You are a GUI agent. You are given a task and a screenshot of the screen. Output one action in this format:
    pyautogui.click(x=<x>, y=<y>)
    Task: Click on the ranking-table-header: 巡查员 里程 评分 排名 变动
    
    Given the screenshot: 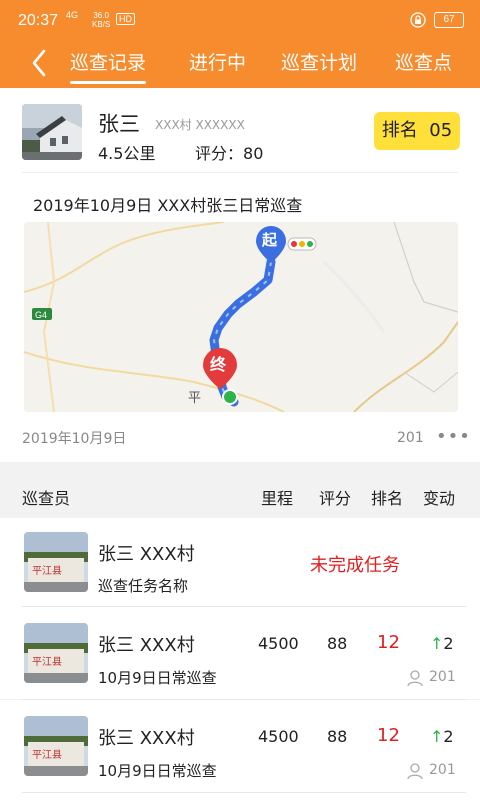 What is the action you would take?
    pyautogui.click(x=240, y=494)
    